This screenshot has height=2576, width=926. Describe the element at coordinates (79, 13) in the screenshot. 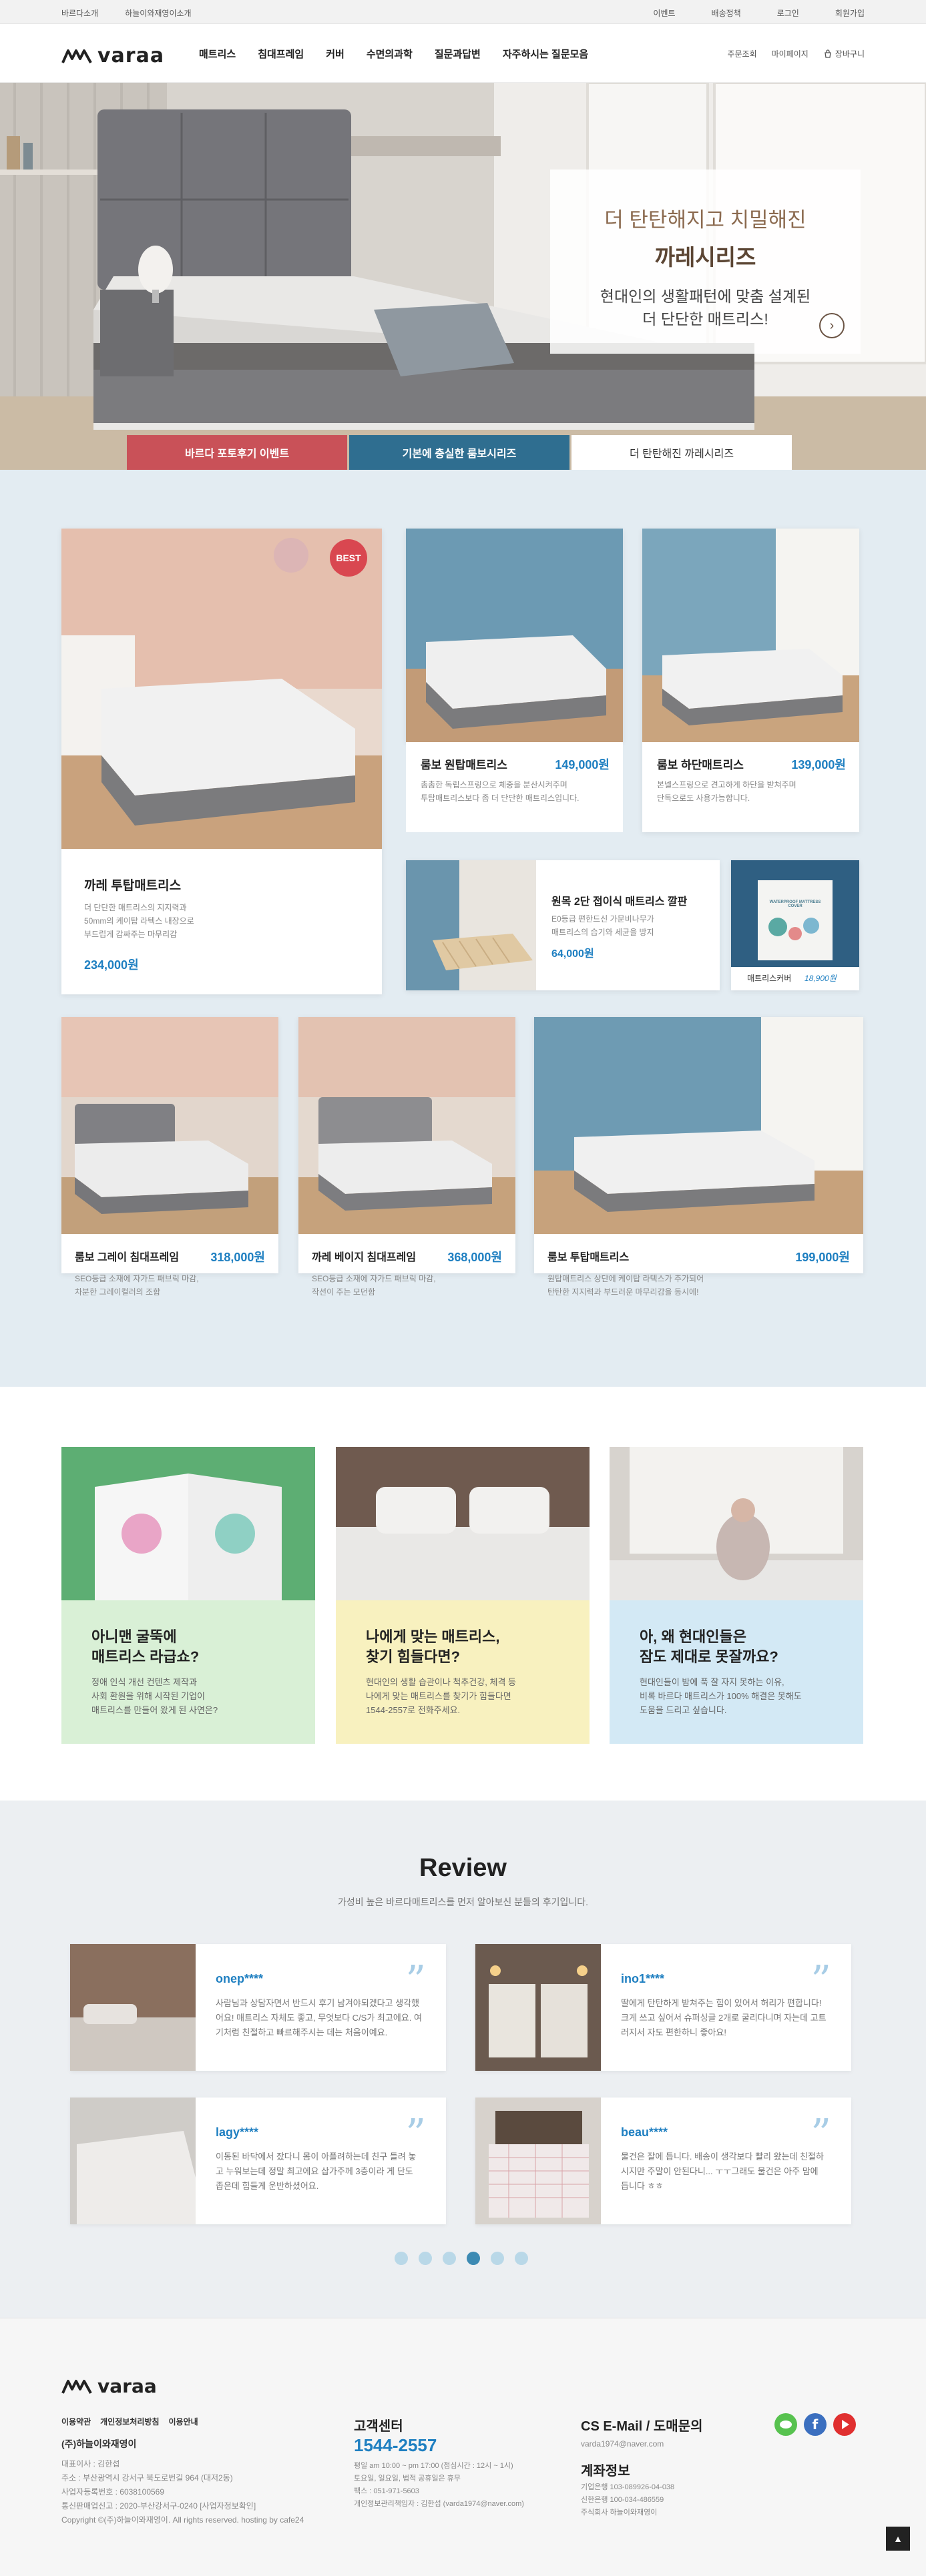

I see `about-link: 바르다소개` at that location.